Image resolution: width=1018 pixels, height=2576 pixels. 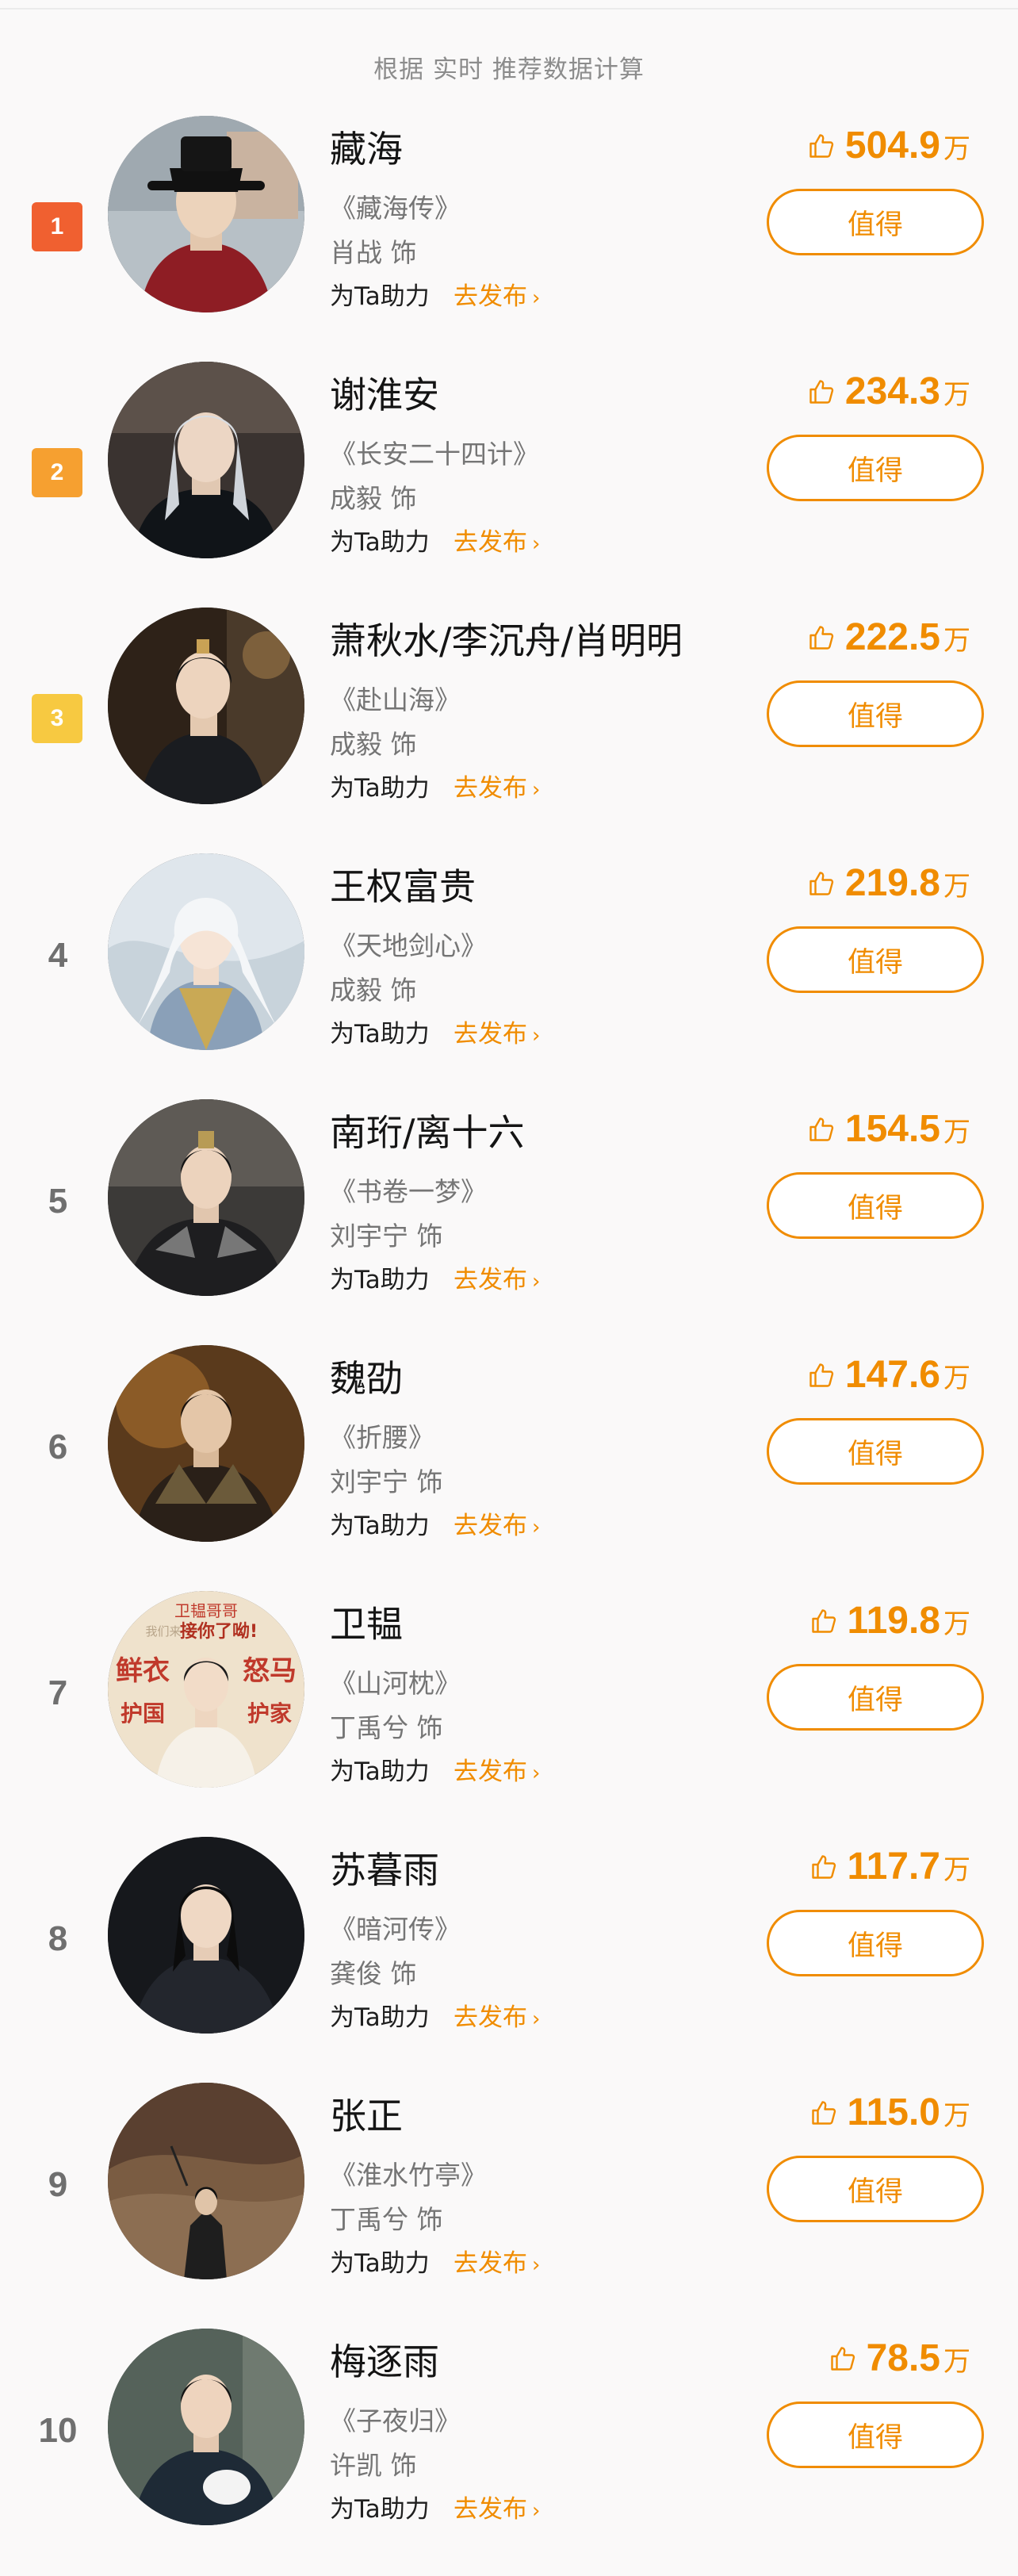 What do you see at coordinates (57, 472) in the screenshot?
I see `rank-badge-silver: 2` at bounding box center [57, 472].